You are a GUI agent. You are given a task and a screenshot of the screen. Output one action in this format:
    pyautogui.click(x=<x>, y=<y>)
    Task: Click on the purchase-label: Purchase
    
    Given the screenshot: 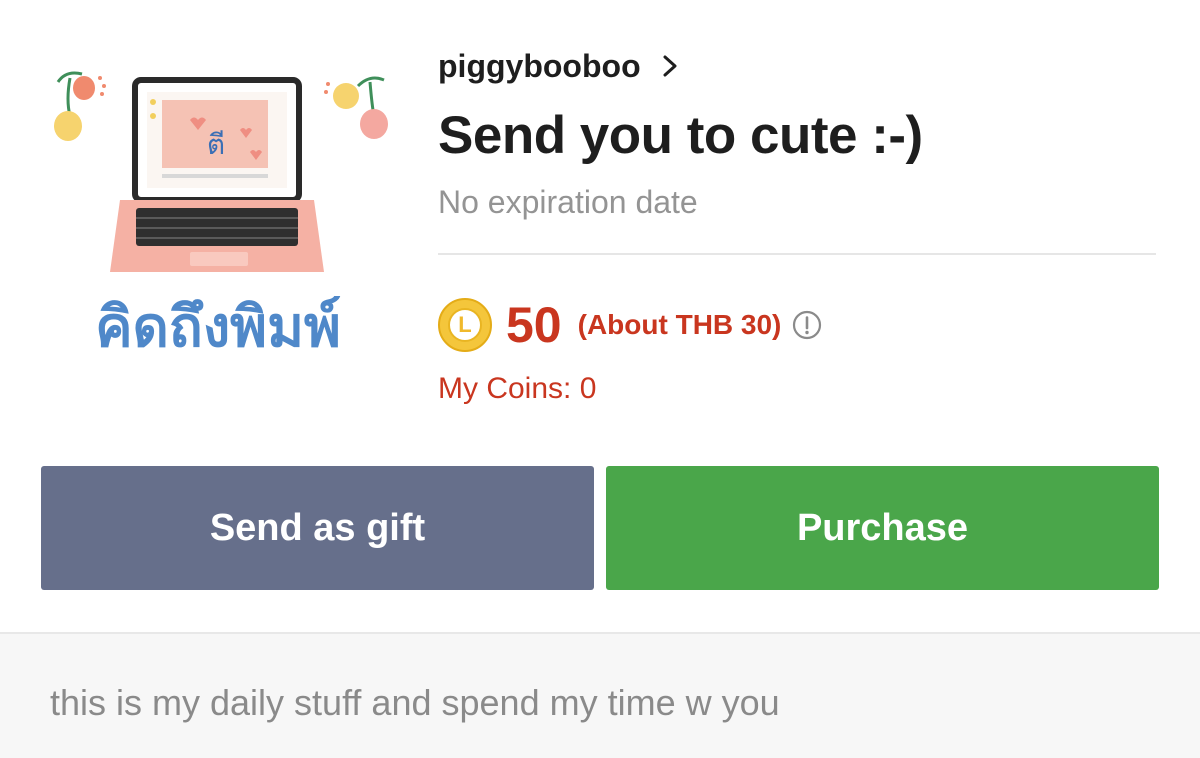 What is the action you would take?
    pyautogui.click(x=882, y=527)
    